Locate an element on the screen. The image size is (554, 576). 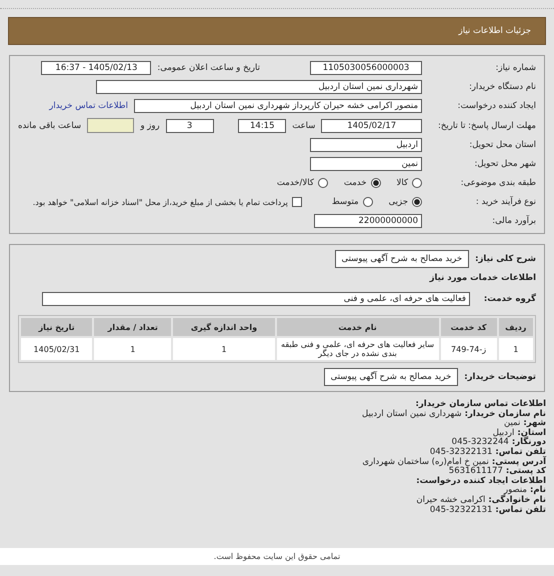
field-label: شرح کلی نیاز: is located at coordinates (505, 259).